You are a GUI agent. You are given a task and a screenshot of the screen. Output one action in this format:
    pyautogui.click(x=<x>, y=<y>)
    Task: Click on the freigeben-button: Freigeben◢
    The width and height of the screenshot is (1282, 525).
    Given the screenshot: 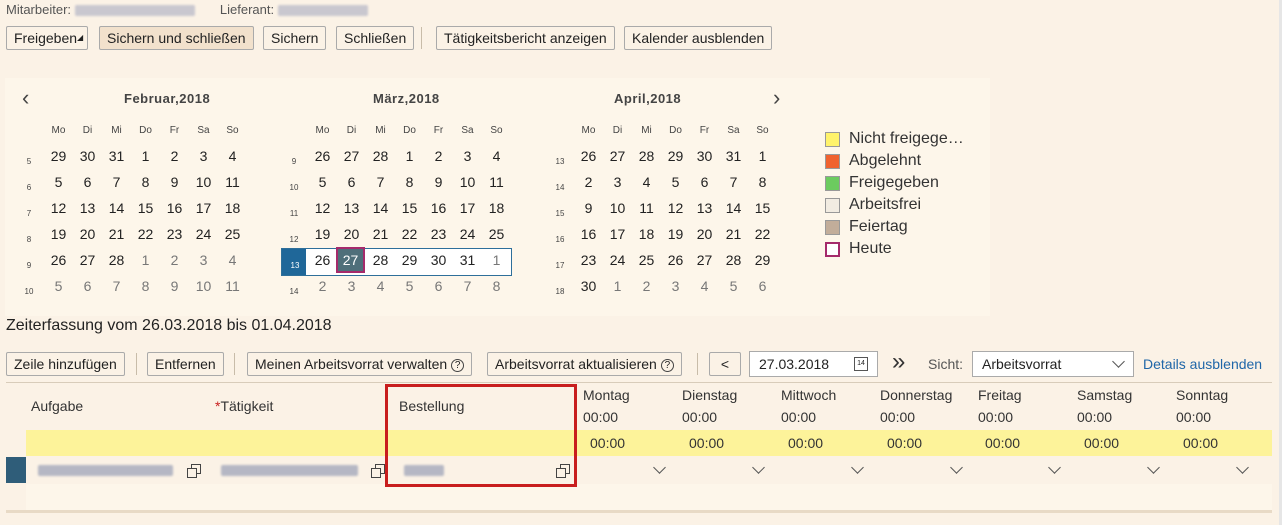 What is the action you would take?
    pyautogui.click(x=47, y=38)
    